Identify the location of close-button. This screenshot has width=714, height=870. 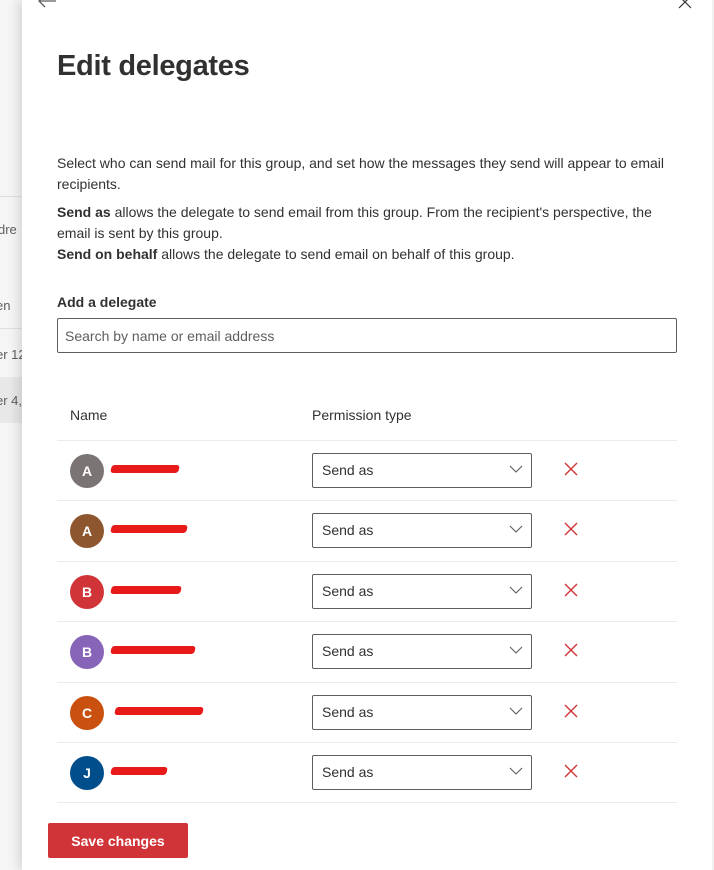
(685, 5).